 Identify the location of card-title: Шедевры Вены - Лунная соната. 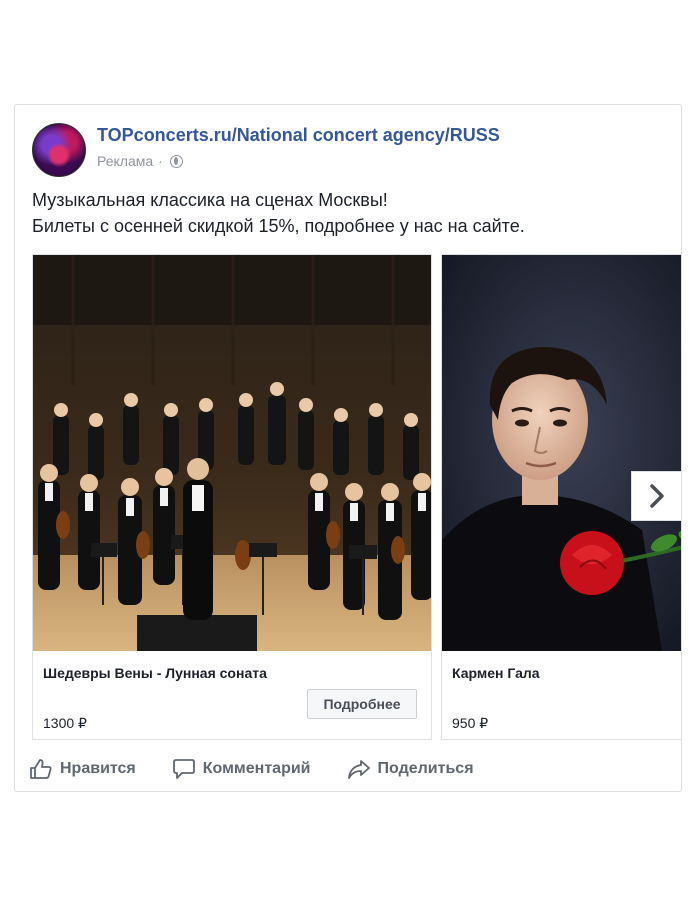
(155, 673).